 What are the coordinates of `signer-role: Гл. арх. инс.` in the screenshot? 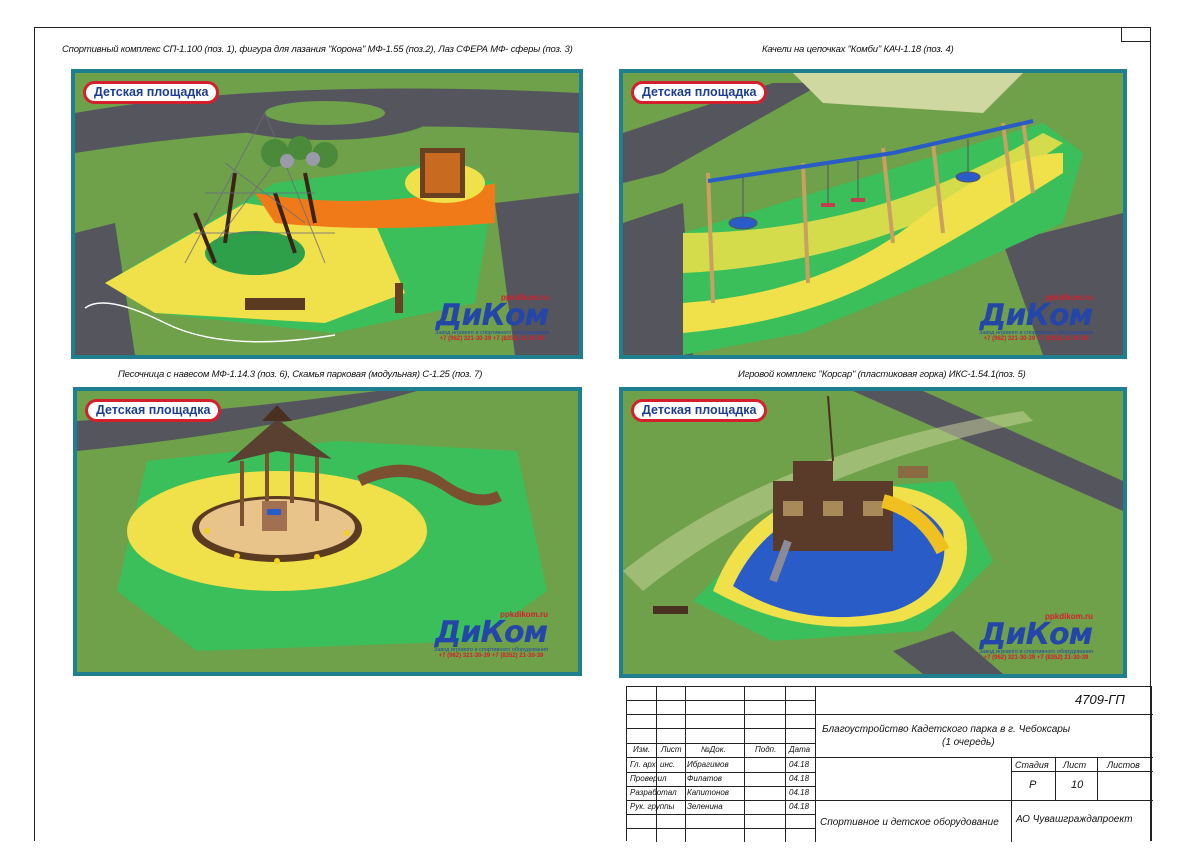 It's located at (653, 764).